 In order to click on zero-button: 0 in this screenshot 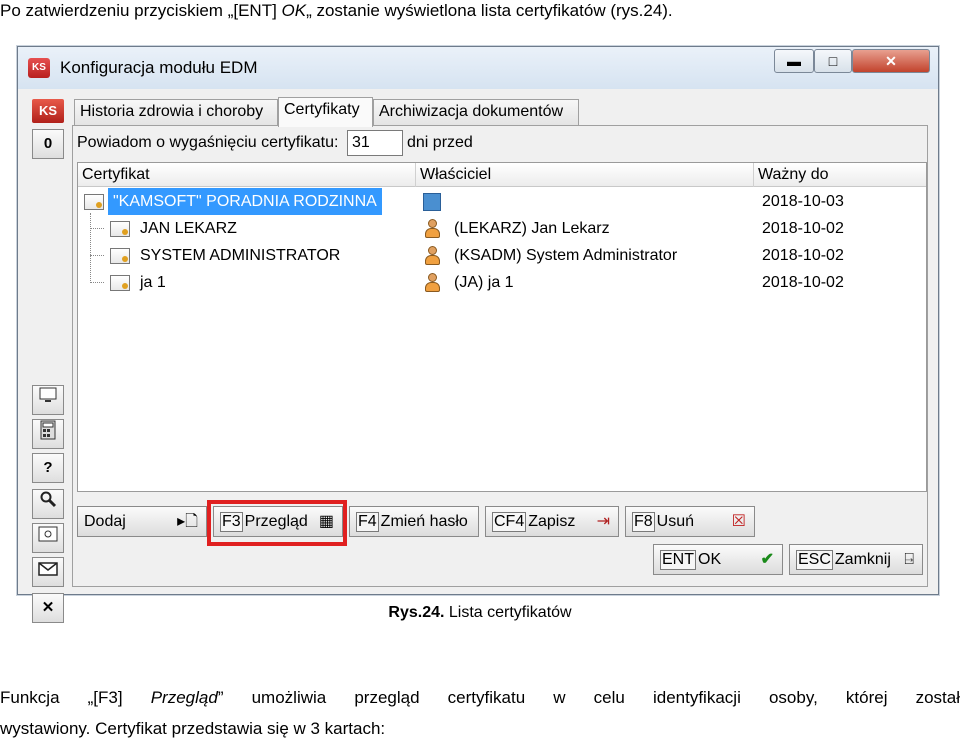, I will do `click(48, 144)`.